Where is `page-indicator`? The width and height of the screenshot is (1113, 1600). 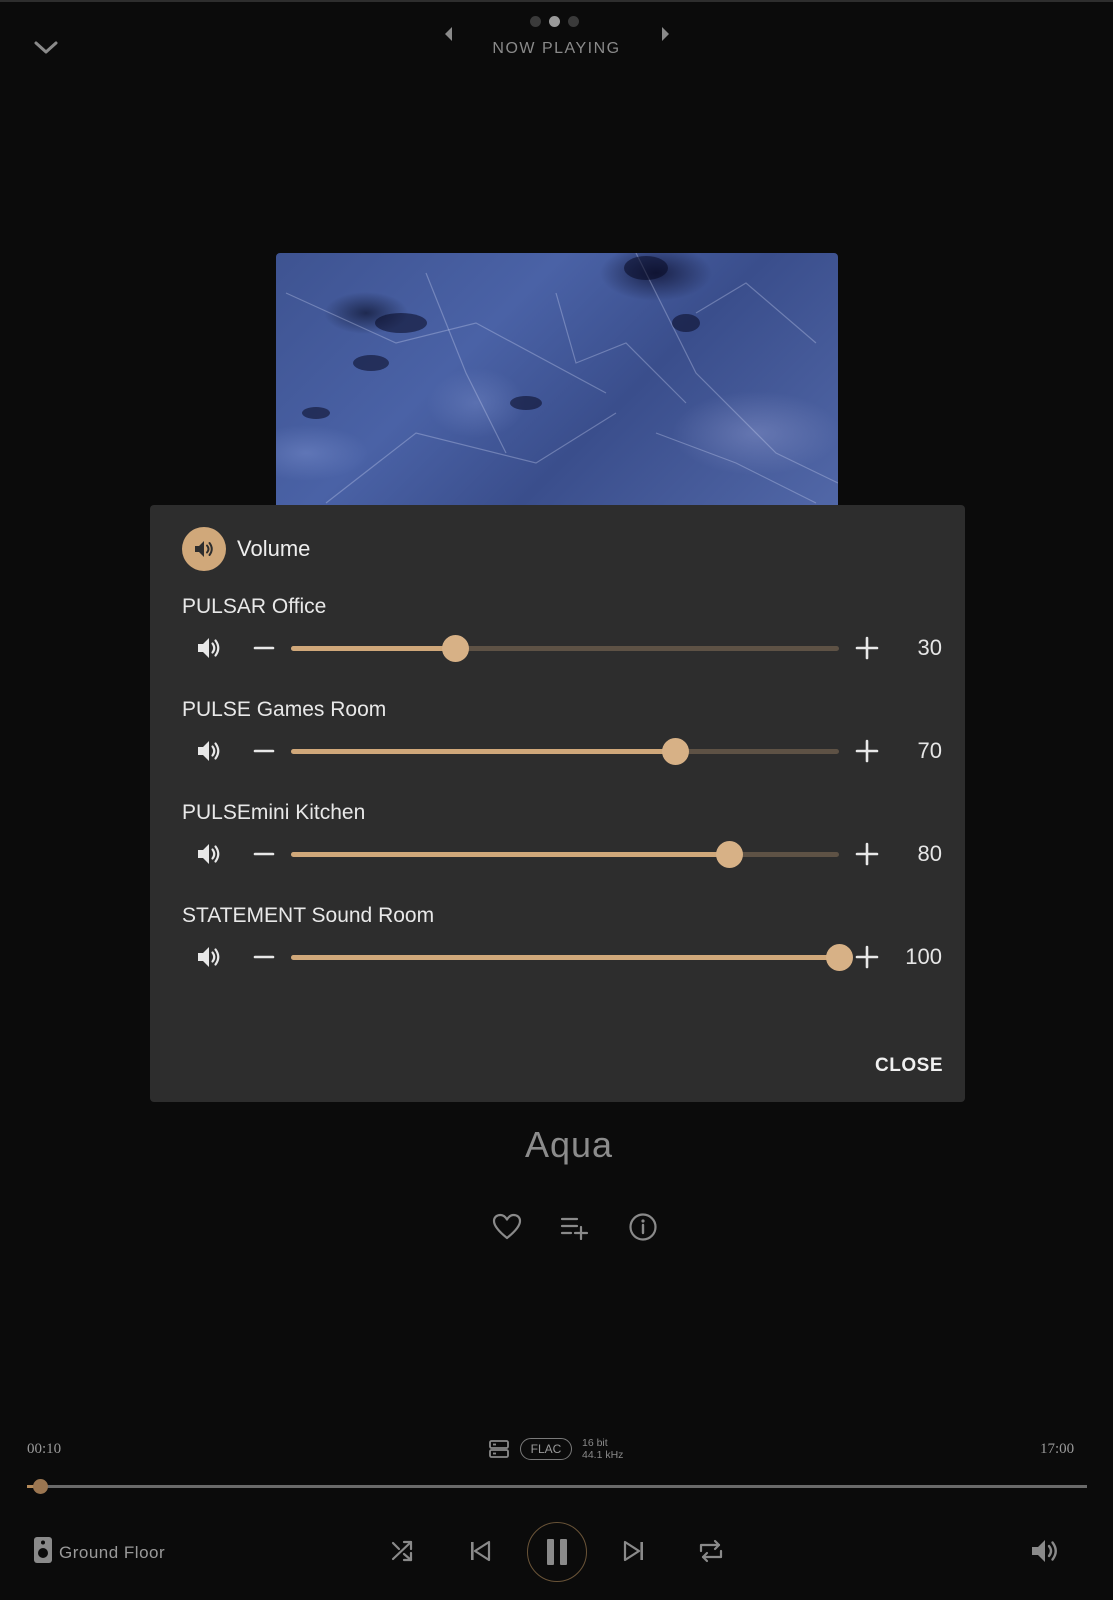
page-indicator is located at coordinates (558, 21).